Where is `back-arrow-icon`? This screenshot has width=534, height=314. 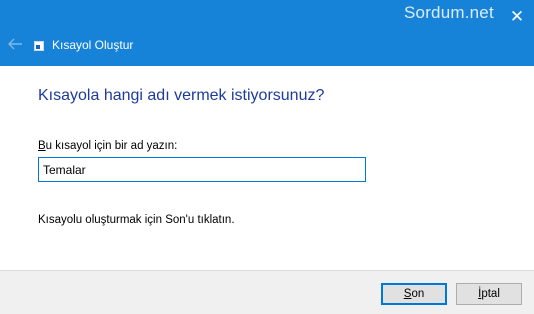
back-arrow-icon is located at coordinates (15, 44).